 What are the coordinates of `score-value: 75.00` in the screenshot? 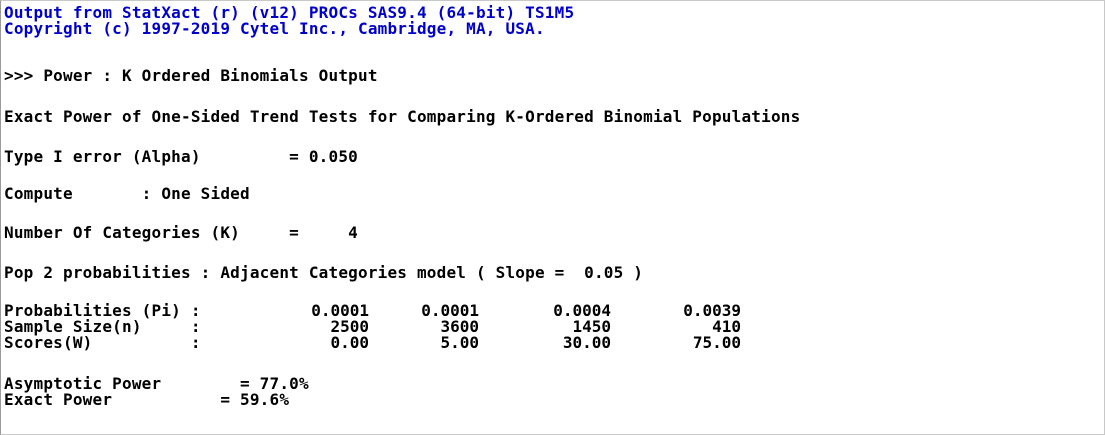 It's located at (716, 342).